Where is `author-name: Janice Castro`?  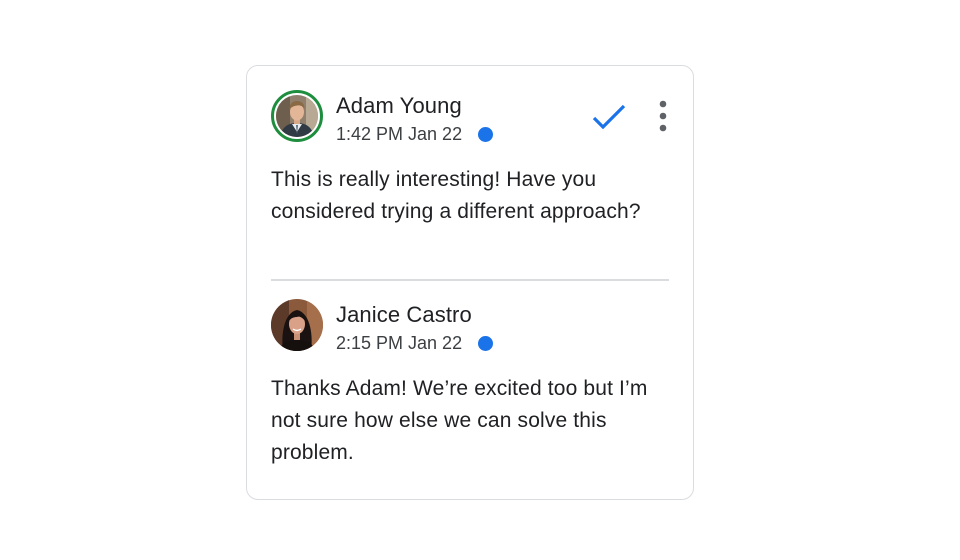 author-name: Janice Castro is located at coordinates (404, 314).